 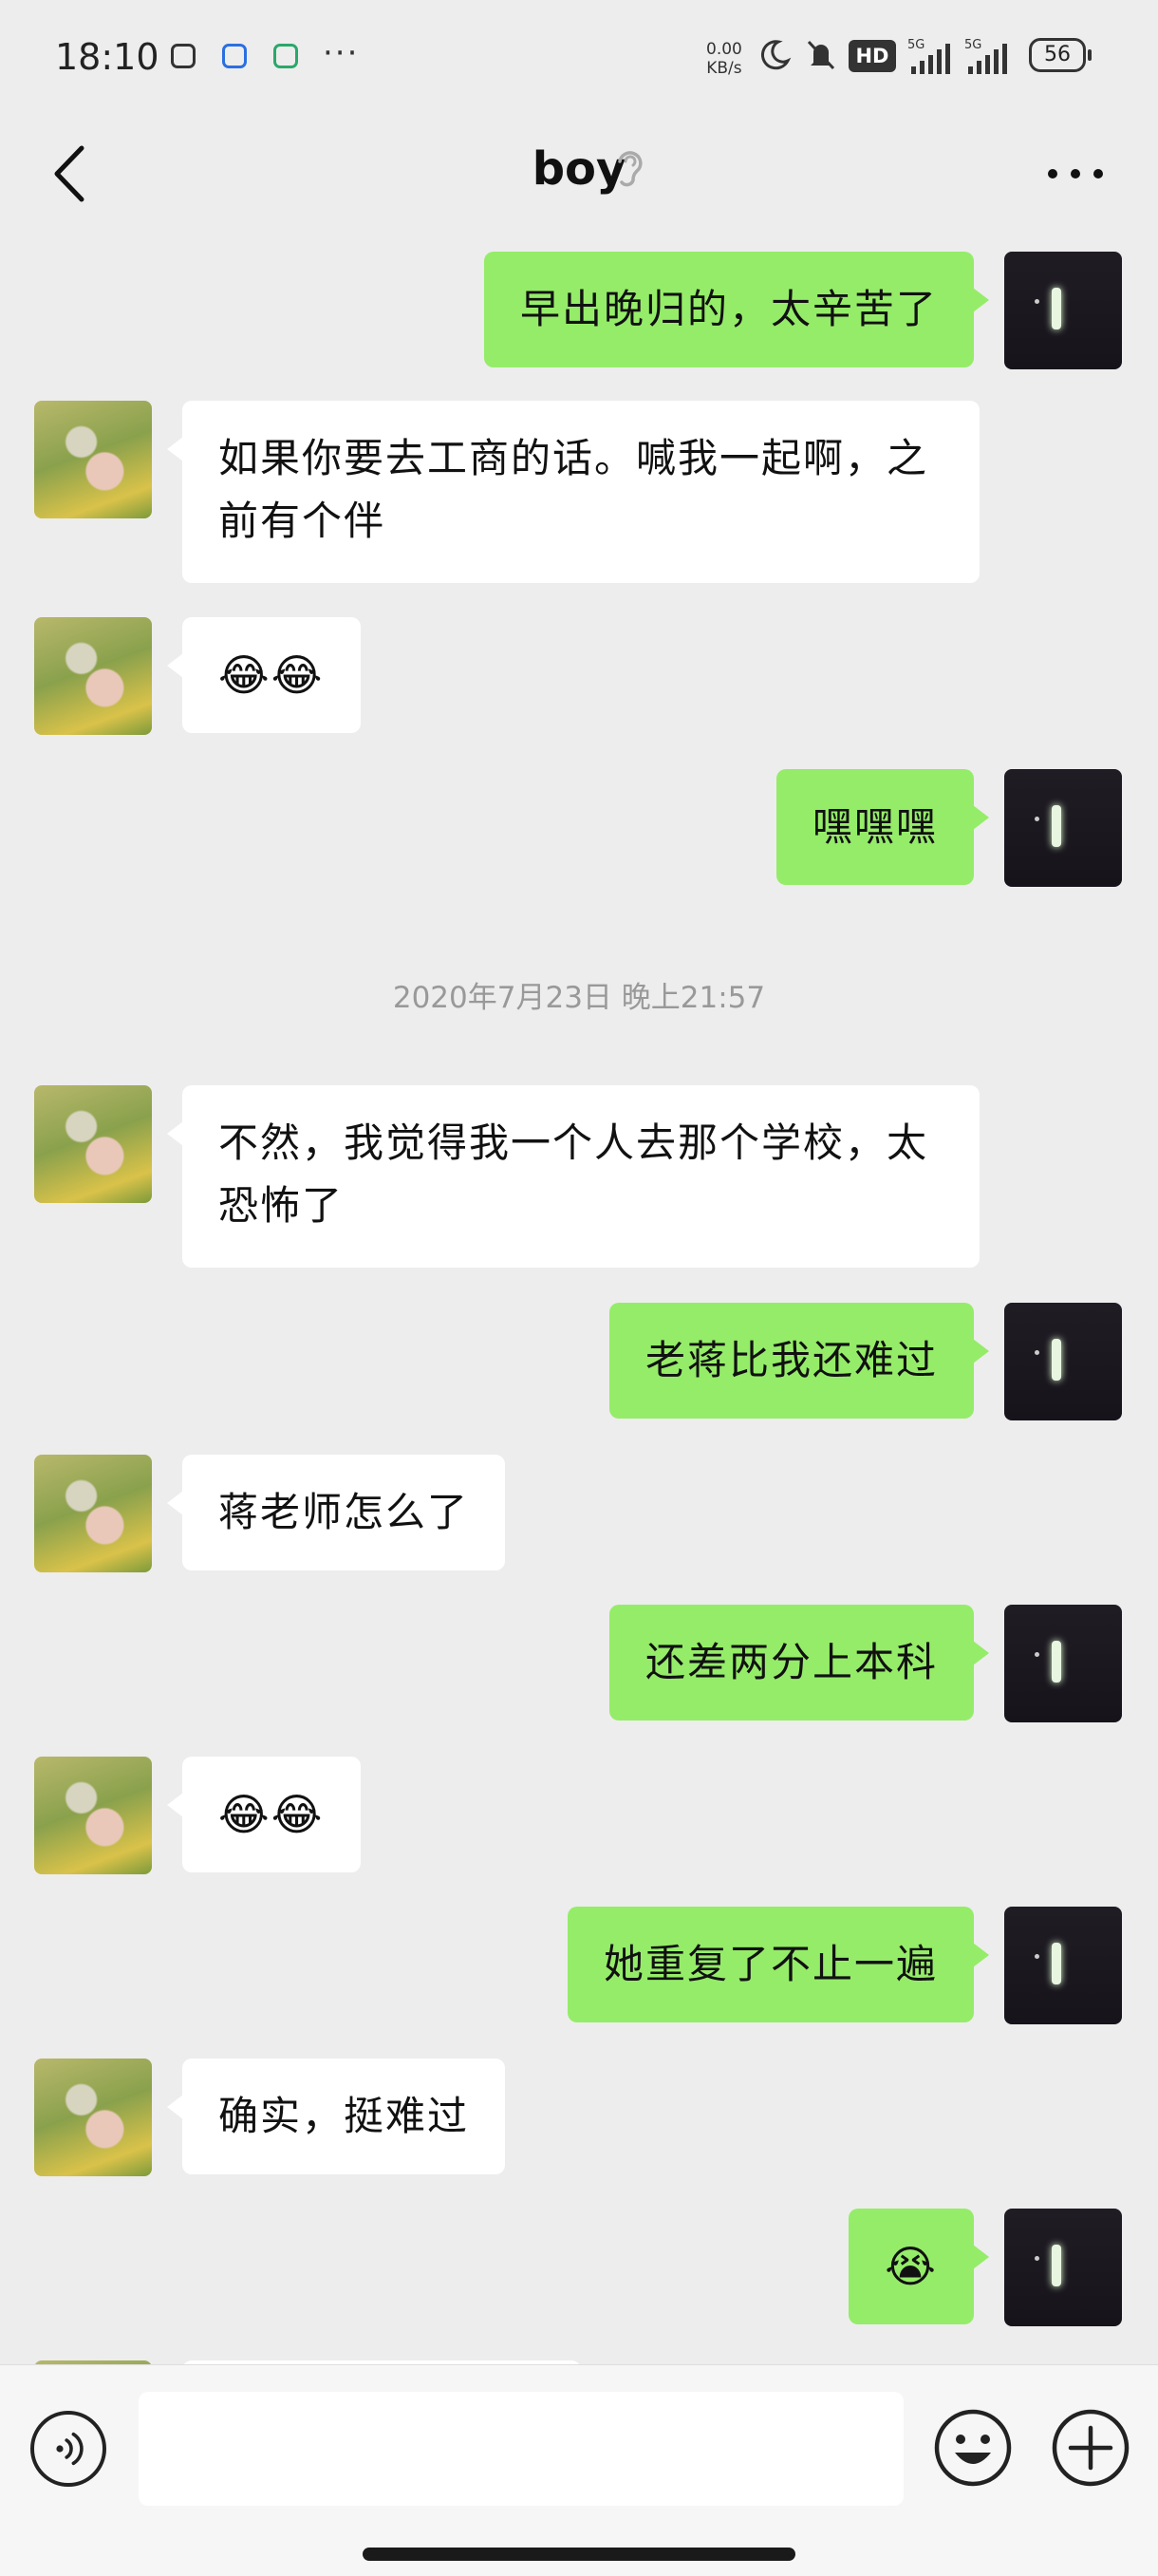 I want to click on message-bubble-received: 确实，挺难过, so click(x=336, y=2116).